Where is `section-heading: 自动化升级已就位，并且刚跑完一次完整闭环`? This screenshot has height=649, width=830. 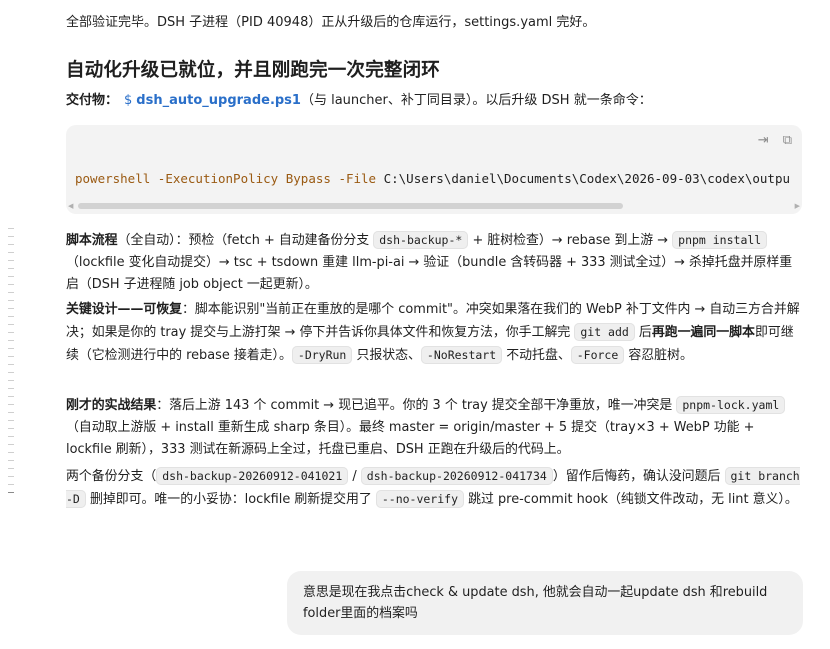 section-heading: 自动化升级已就位，并且刚跑完一次完整闭环 is located at coordinates (253, 70).